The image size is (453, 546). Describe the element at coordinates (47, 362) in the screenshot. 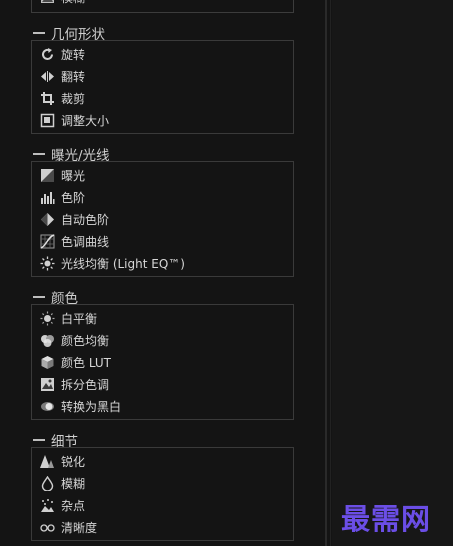

I see `cube-icon` at that location.